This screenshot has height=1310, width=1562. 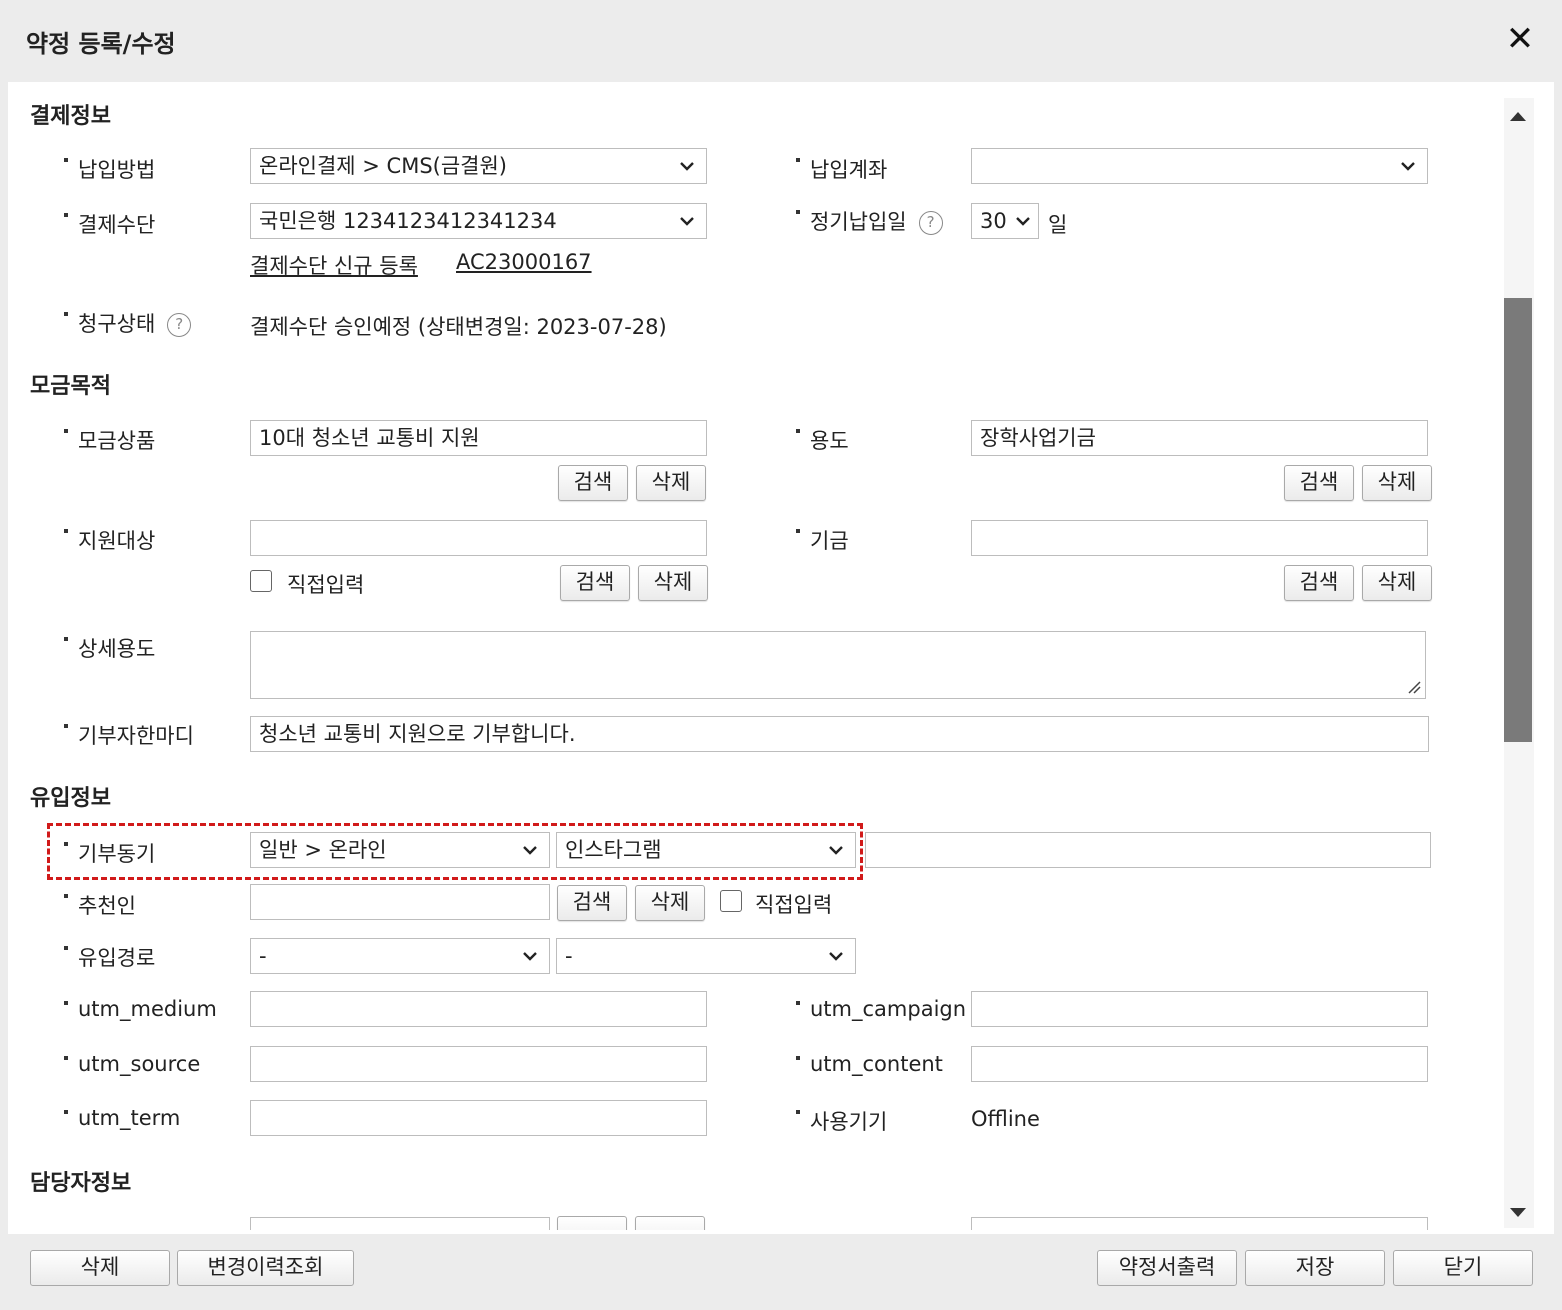 What do you see at coordinates (100, 1268) in the screenshot?
I see `delete-button: 삭제` at bounding box center [100, 1268].